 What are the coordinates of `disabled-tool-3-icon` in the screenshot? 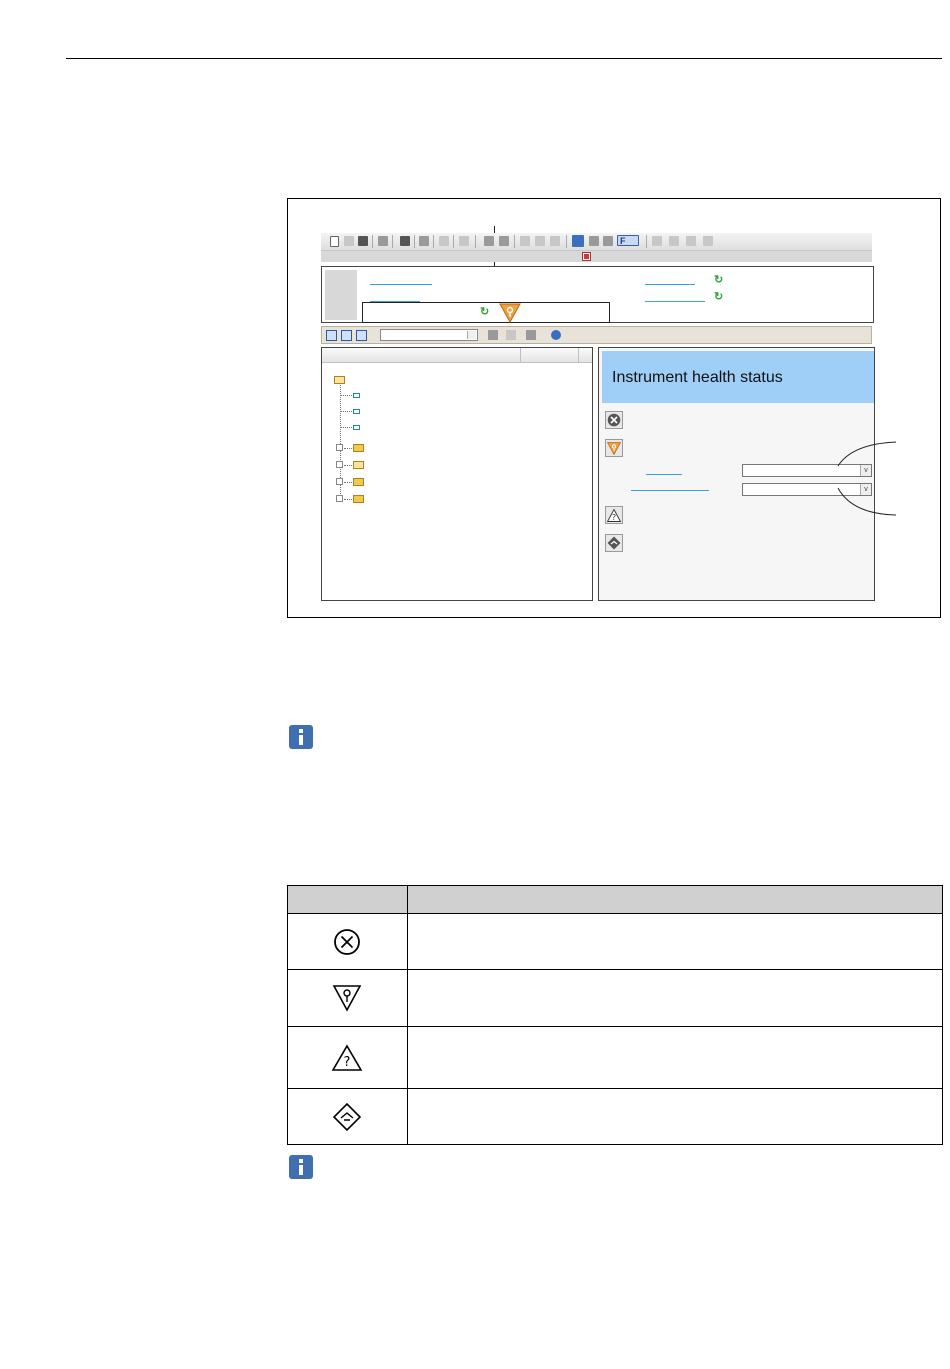 It's located at (691, 241).